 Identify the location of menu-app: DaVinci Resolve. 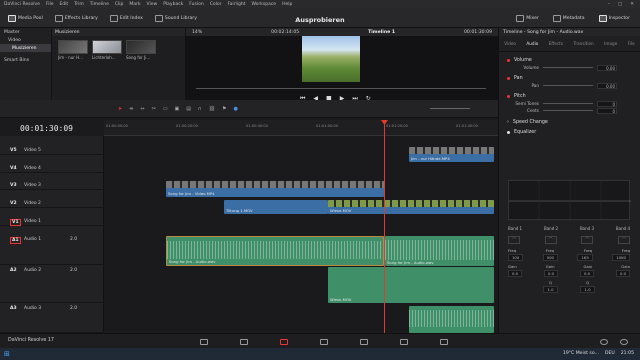
(22, 4).